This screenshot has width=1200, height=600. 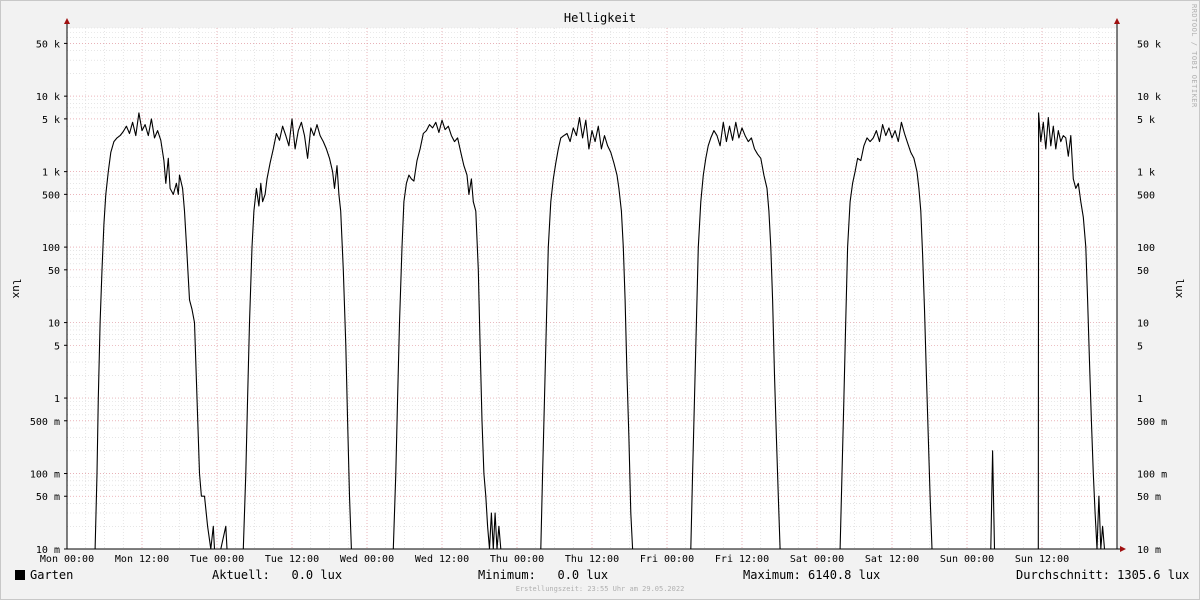 I want to click on x-tick-label: Sat 00:00, so click(x=817, y=559).